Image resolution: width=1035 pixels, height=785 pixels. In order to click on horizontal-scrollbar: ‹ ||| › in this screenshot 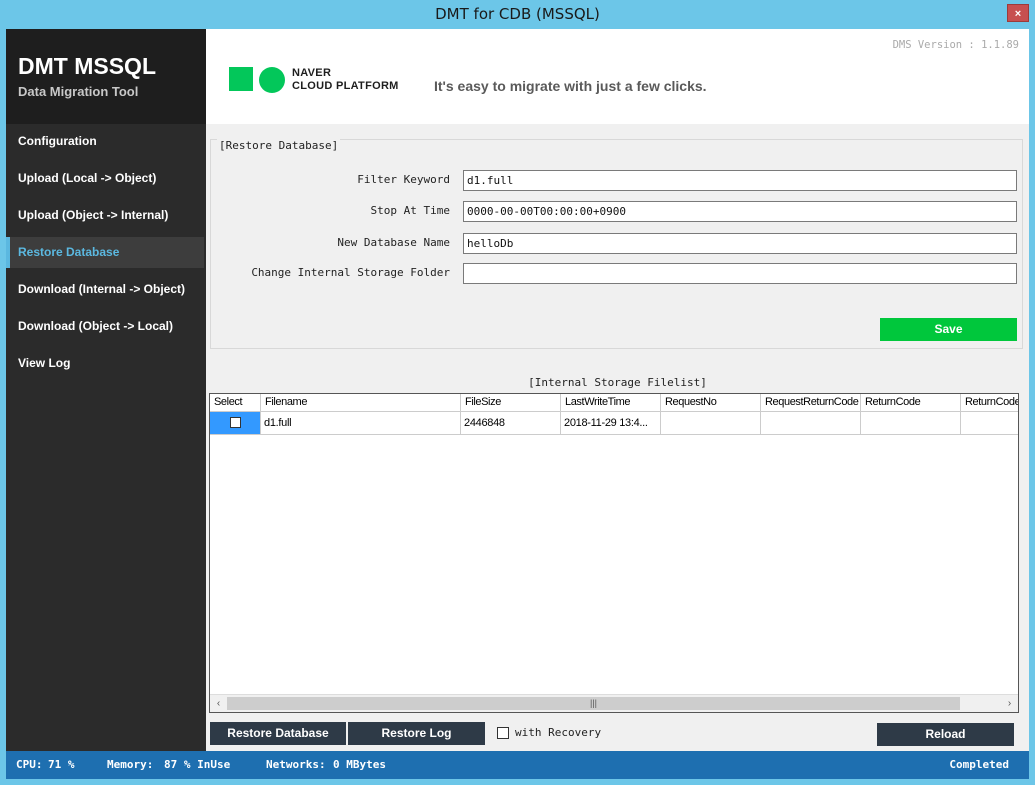, I will do `click(614, 703)`.